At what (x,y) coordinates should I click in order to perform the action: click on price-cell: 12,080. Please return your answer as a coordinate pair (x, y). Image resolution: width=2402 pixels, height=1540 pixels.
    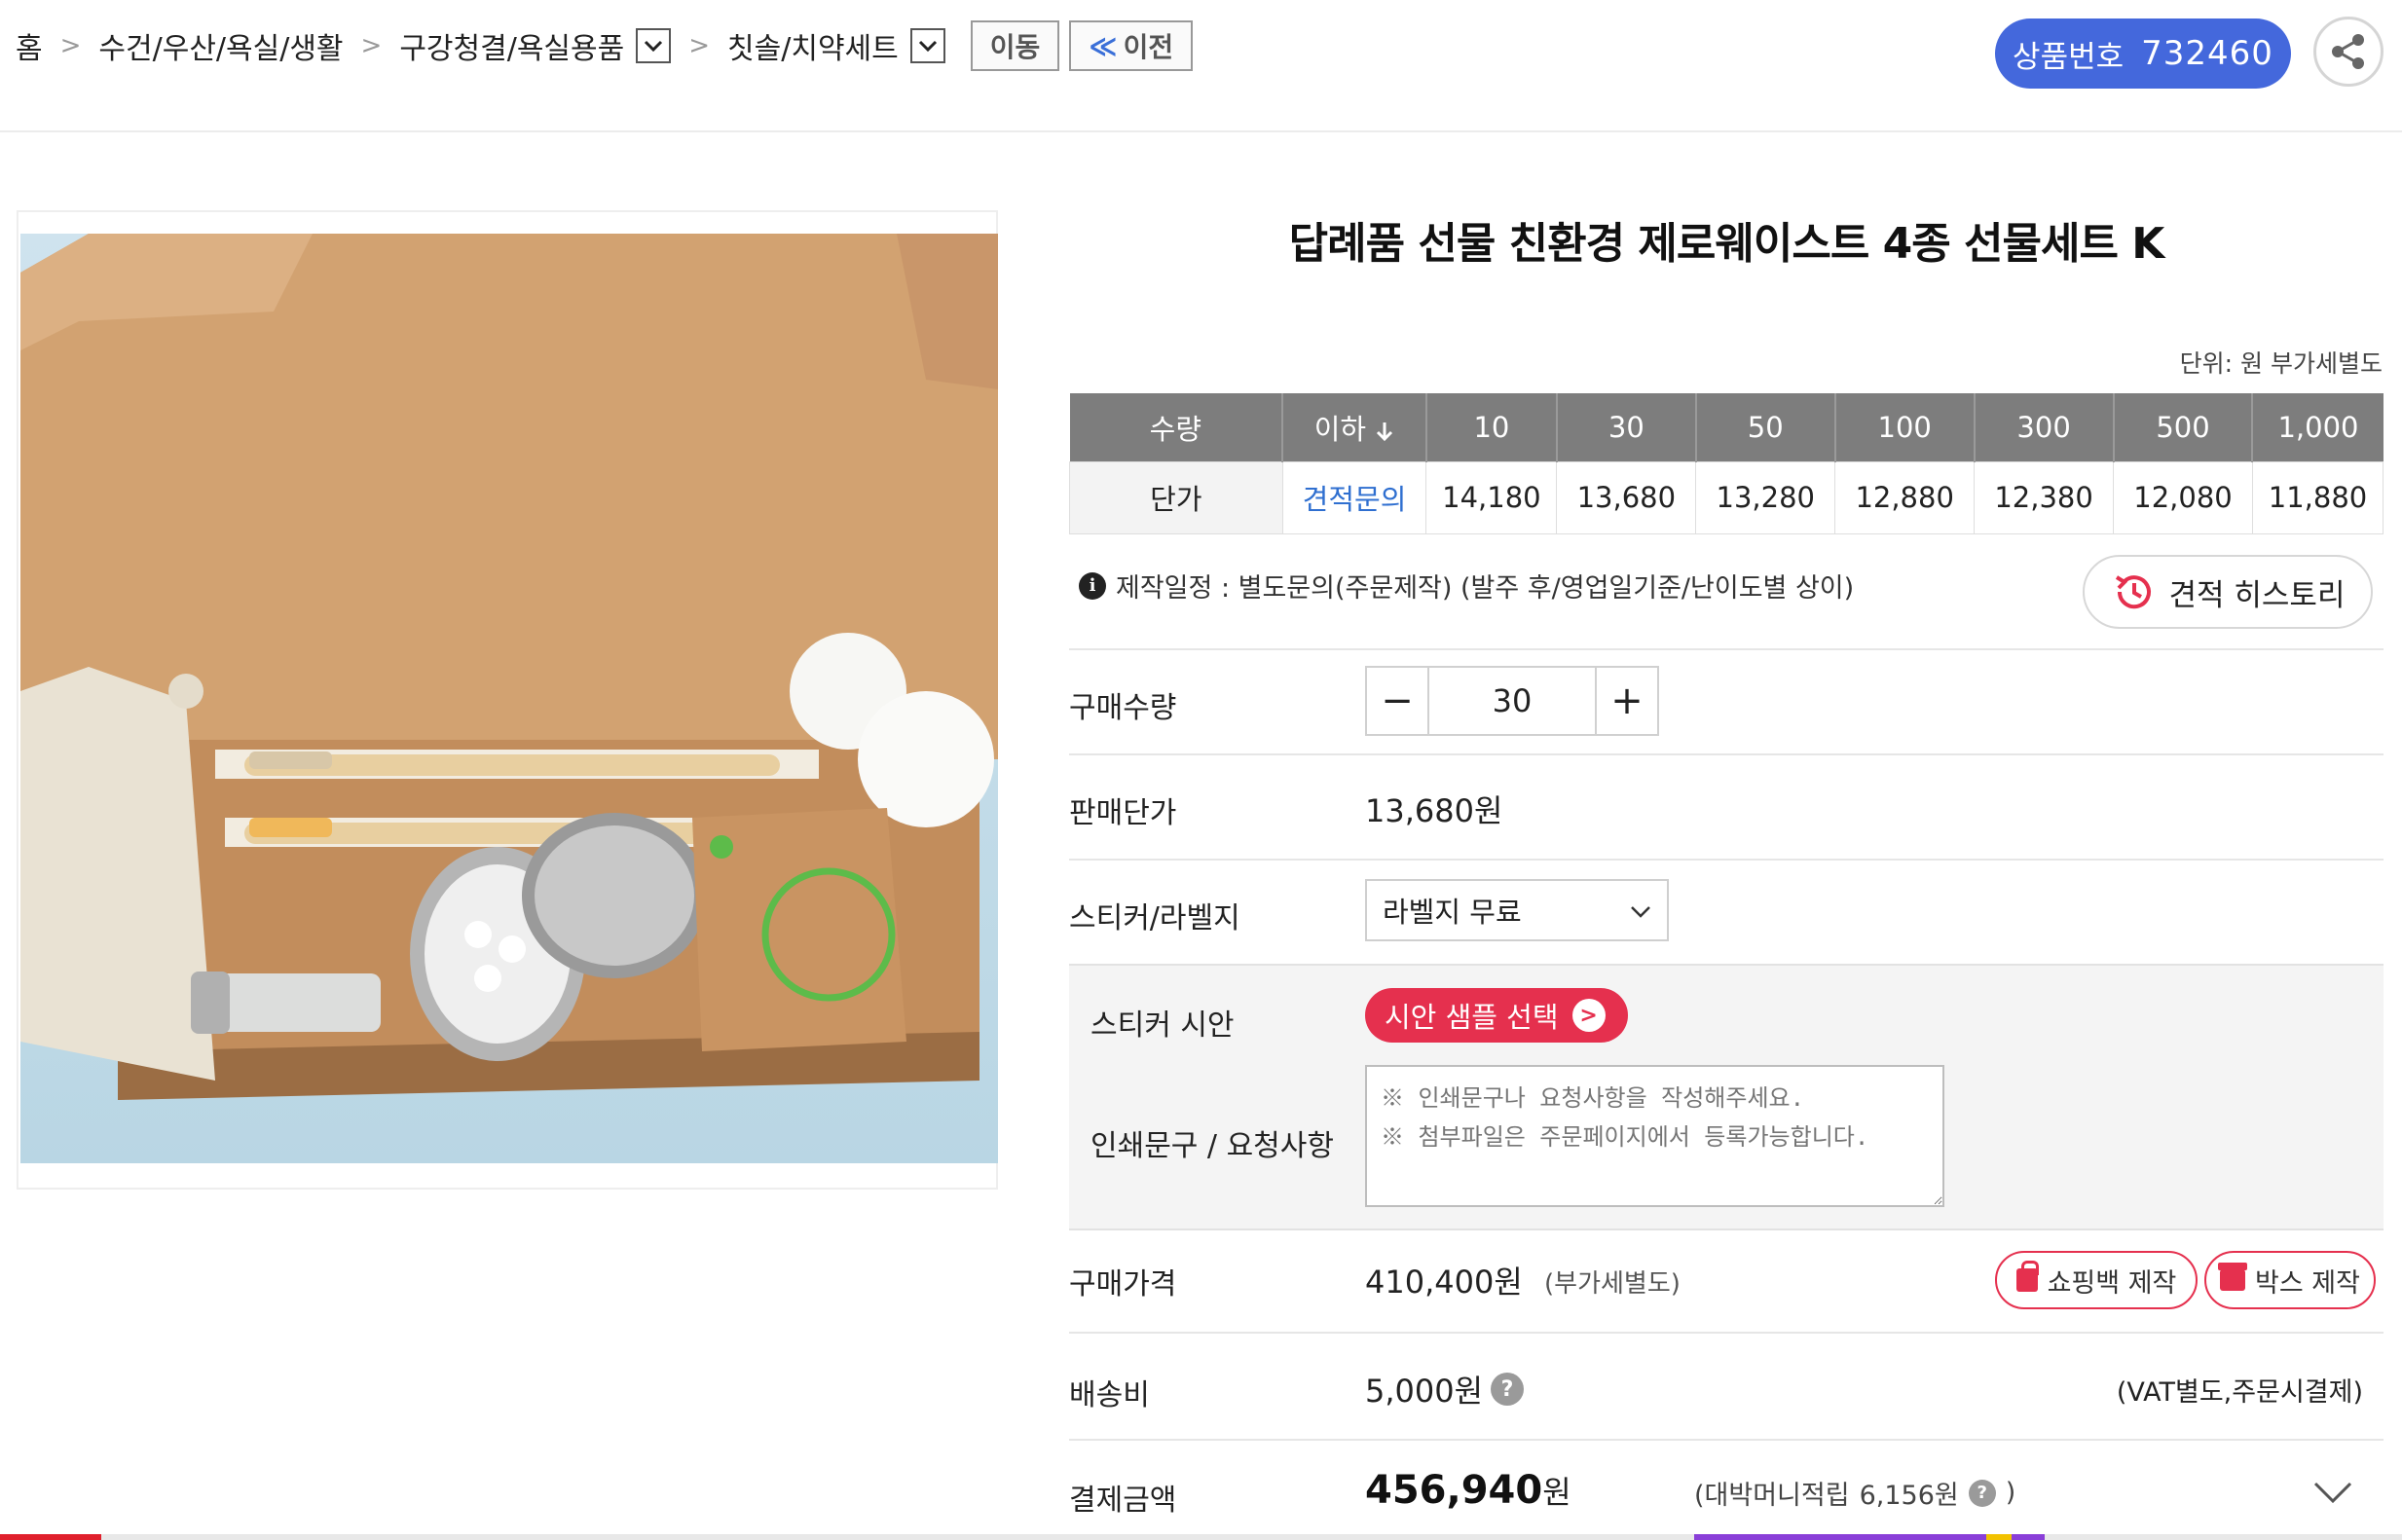
    Looking at the image, I should click on (2183, 497).